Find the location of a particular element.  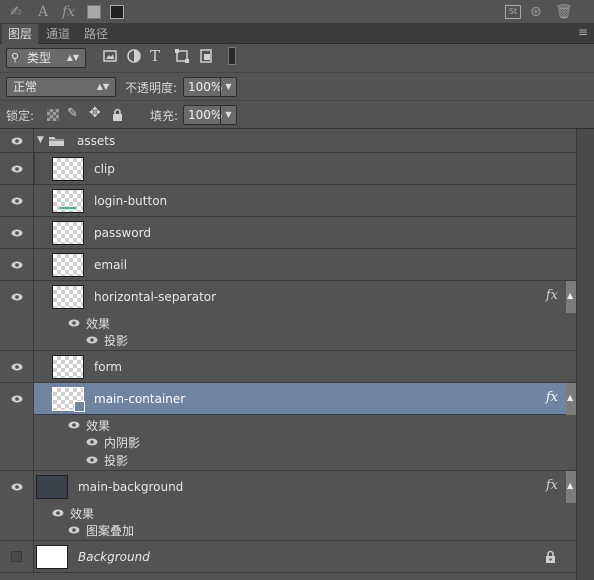

layer-login-button: login-button is located at coordinates (288, 201).